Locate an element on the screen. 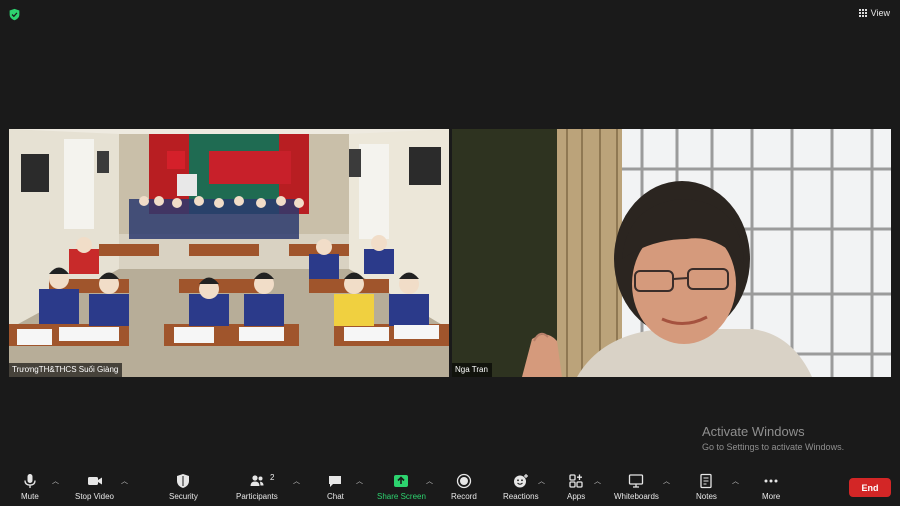 This screenshot has height=506, width=900. stop-video-button: Stop Video is located at coordinates (94, 487).